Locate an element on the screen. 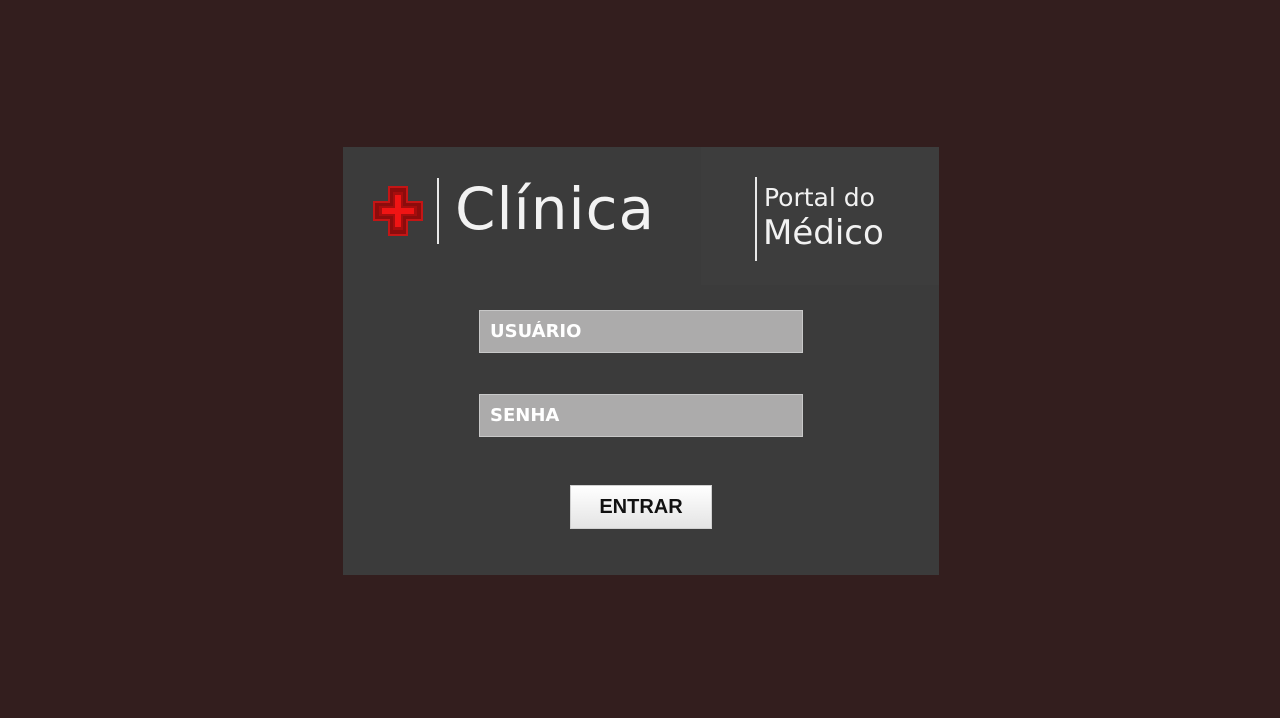 The image size is (1280, 718). username-input is located at coordinates (641, 331).